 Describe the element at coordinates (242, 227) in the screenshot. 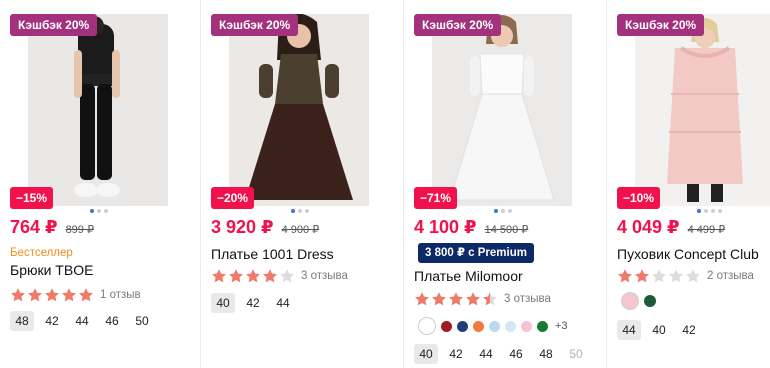

I see `price: 3 920 ₽` at that location.